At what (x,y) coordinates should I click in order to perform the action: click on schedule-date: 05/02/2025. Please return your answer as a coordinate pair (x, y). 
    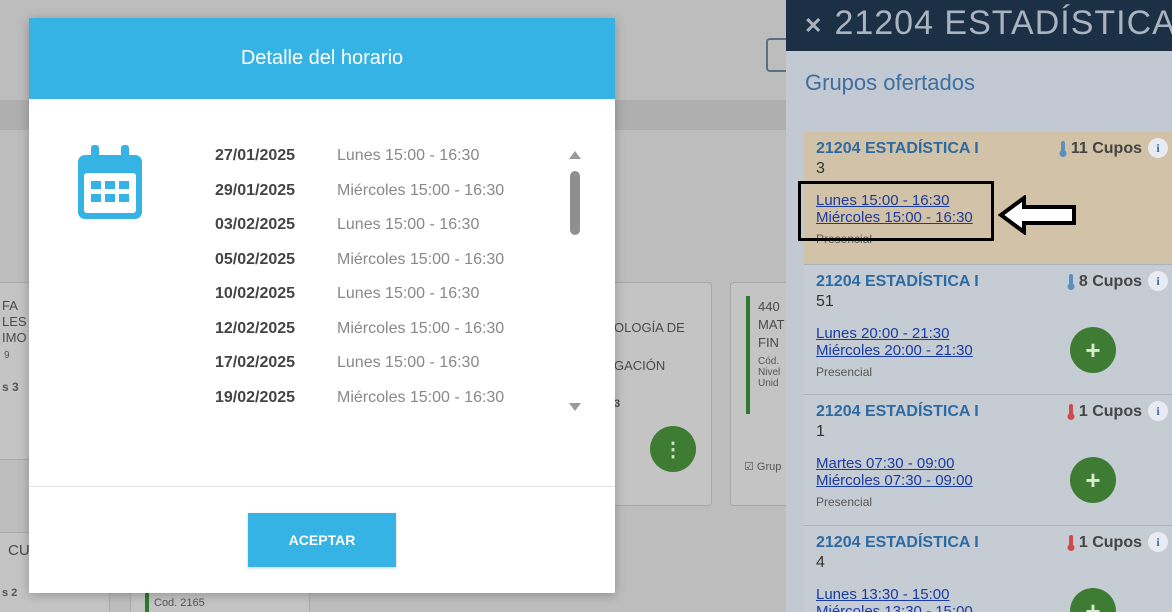
    Looking at the image, I should click on (255, 259).